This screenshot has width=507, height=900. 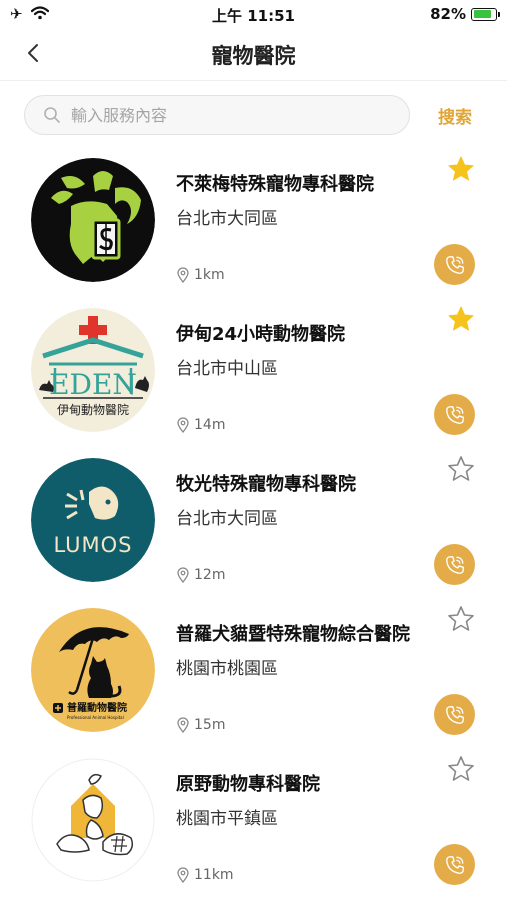 What do you see at coordinates (97, 707) in the screenshot?
I see `pro-caption: 普羅動物醫院` at bounding box center [97, 707].